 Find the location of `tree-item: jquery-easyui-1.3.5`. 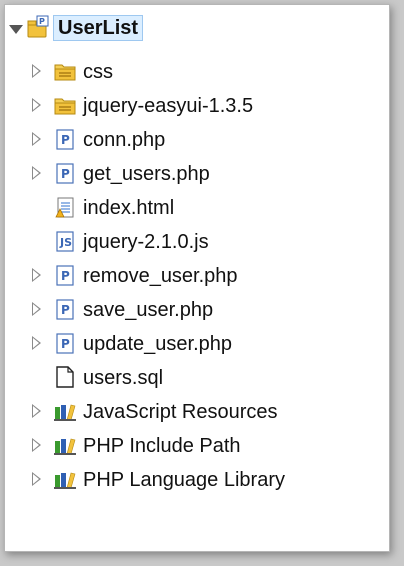

tree-item: jquery-easyui-1.3.5 is located at coordinates (197, 106).